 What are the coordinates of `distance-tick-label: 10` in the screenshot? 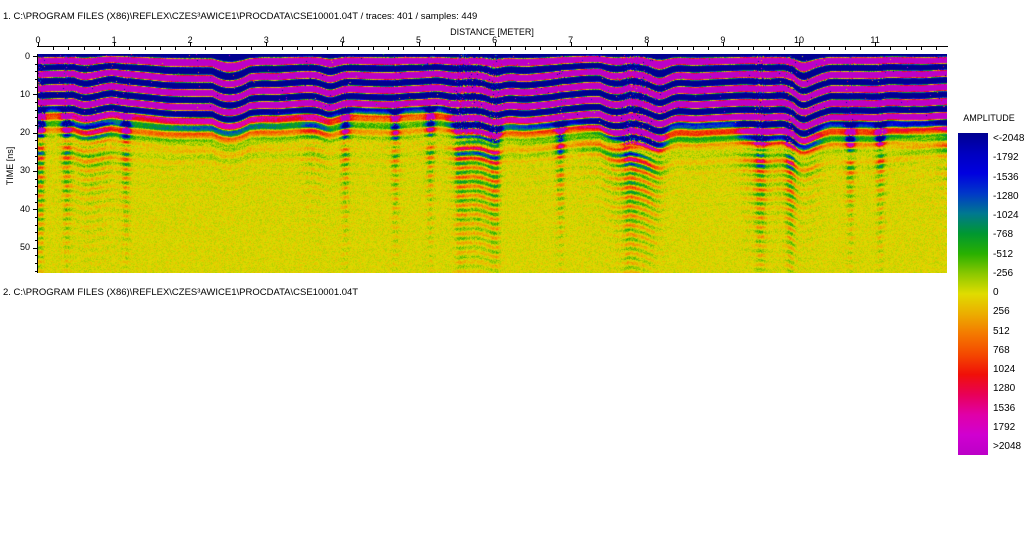 It's located at (798, 40).